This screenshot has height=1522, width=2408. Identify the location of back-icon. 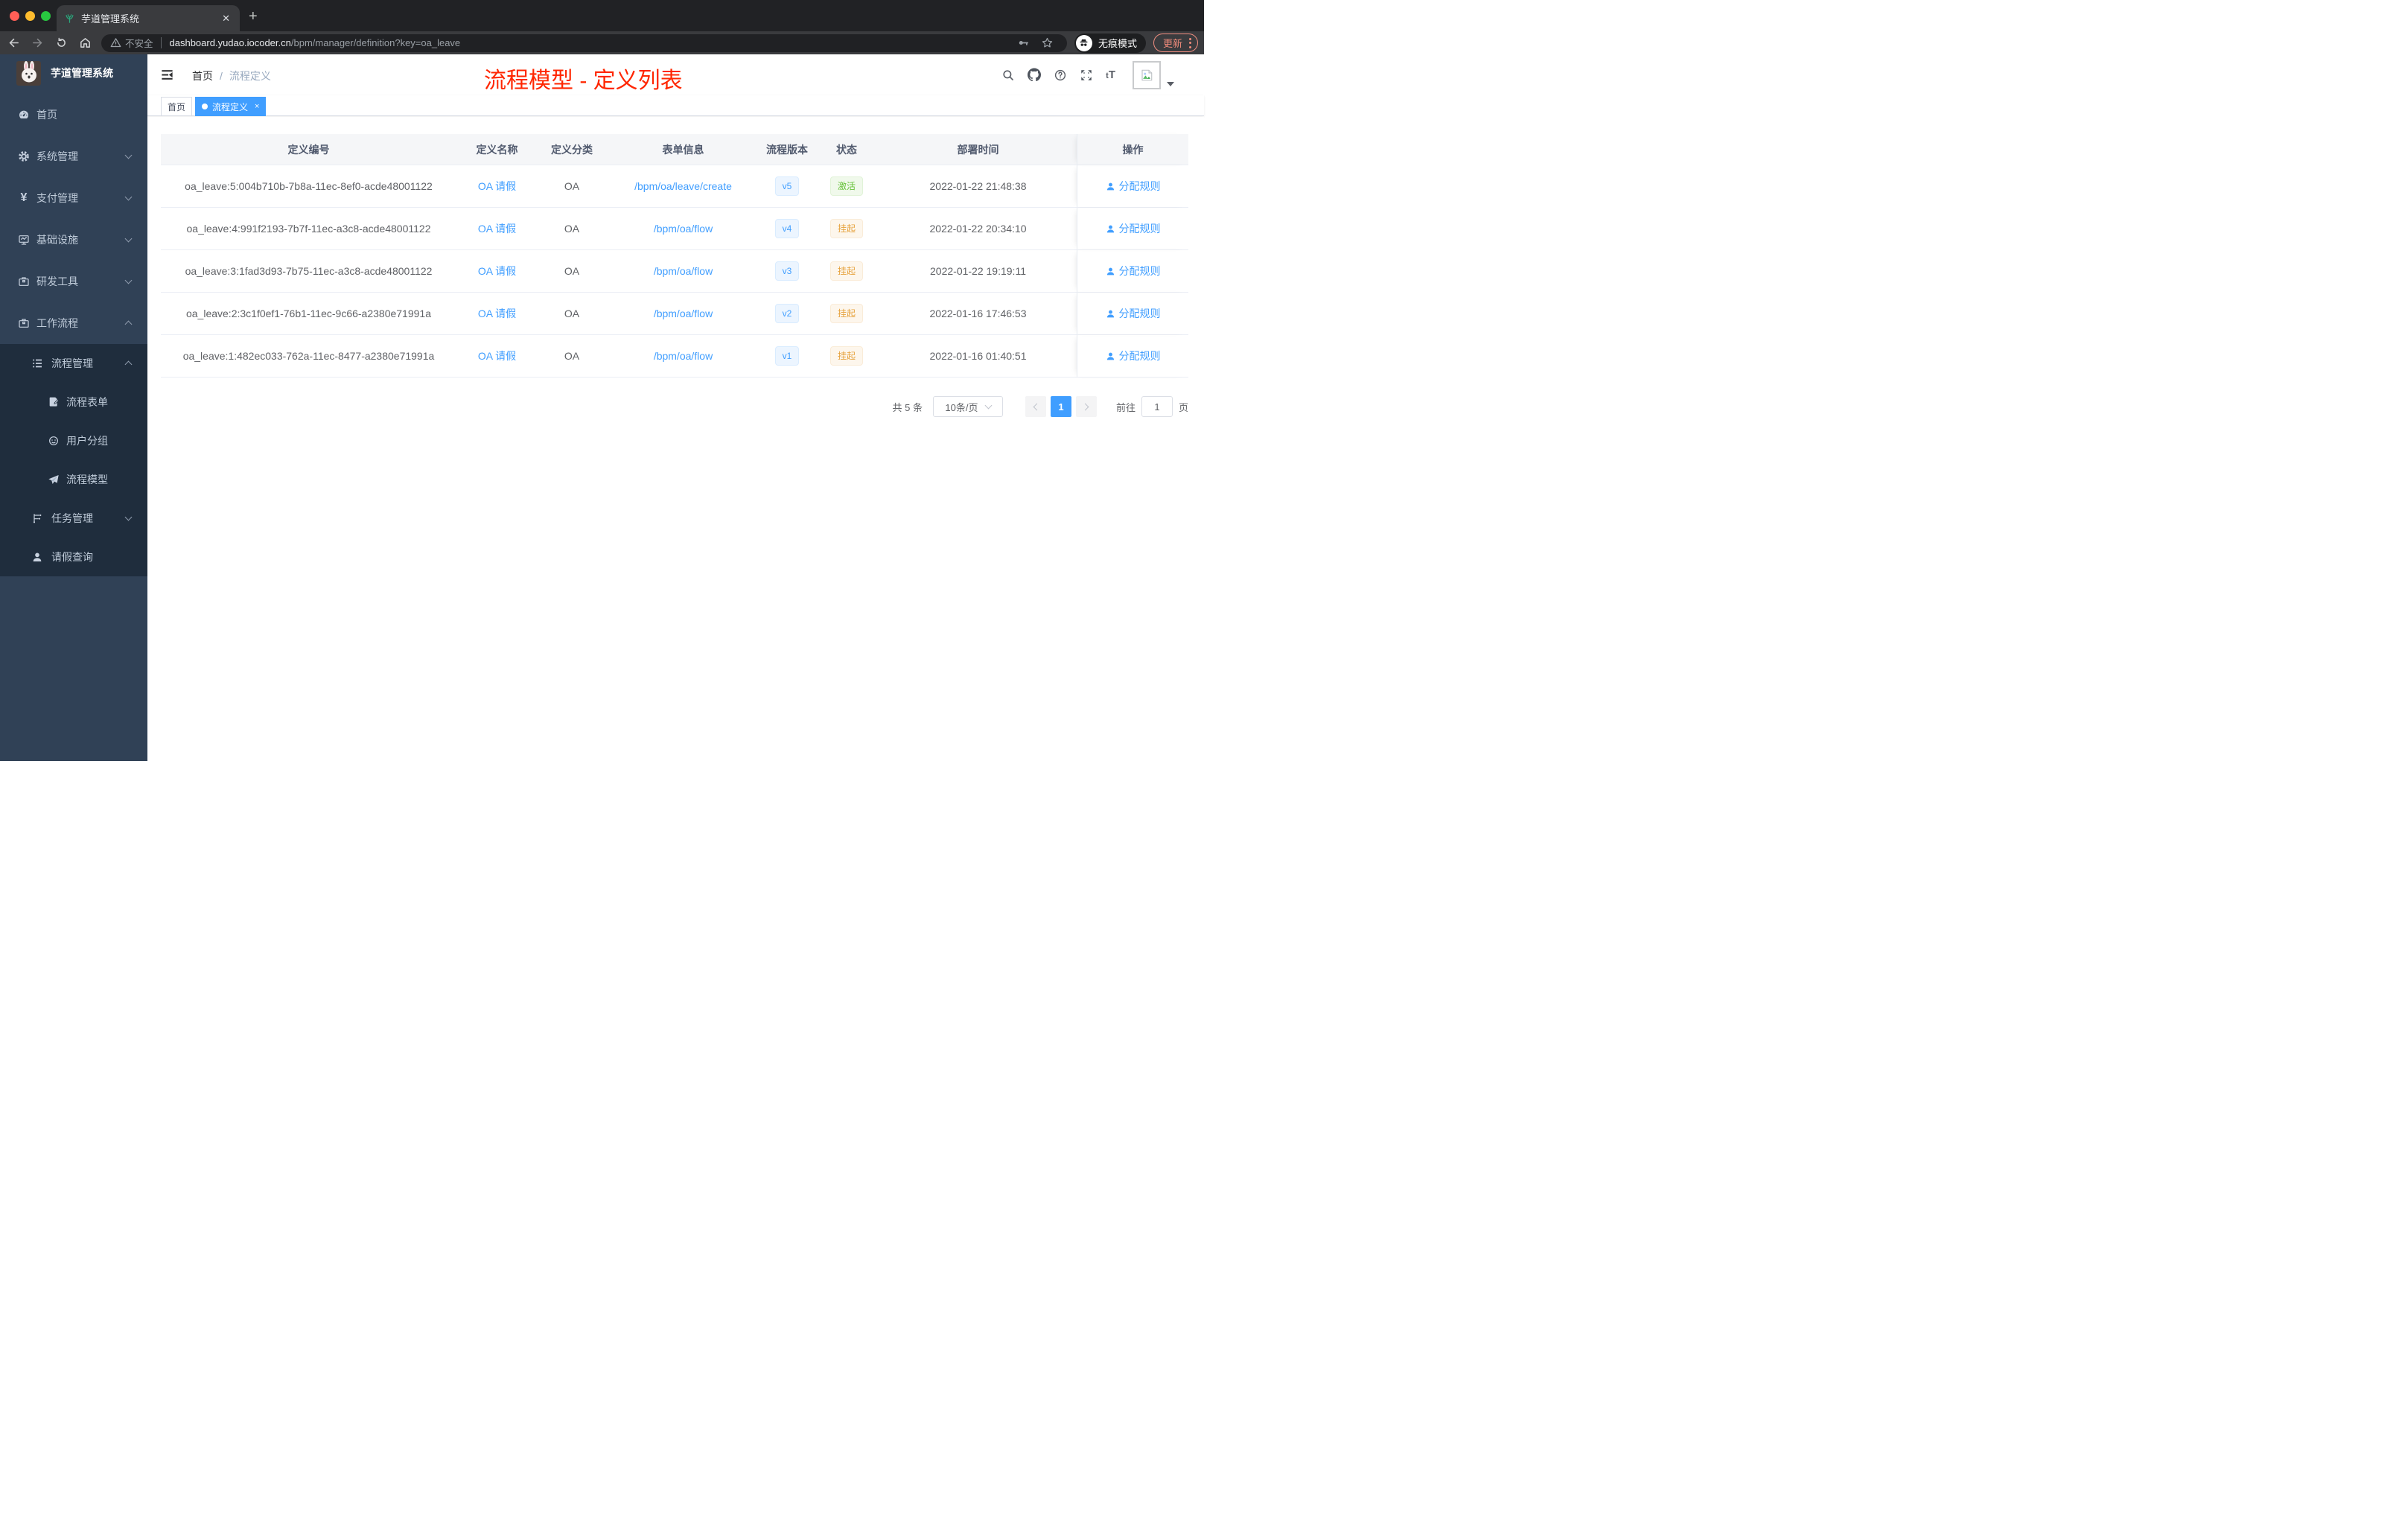
(13, 43).